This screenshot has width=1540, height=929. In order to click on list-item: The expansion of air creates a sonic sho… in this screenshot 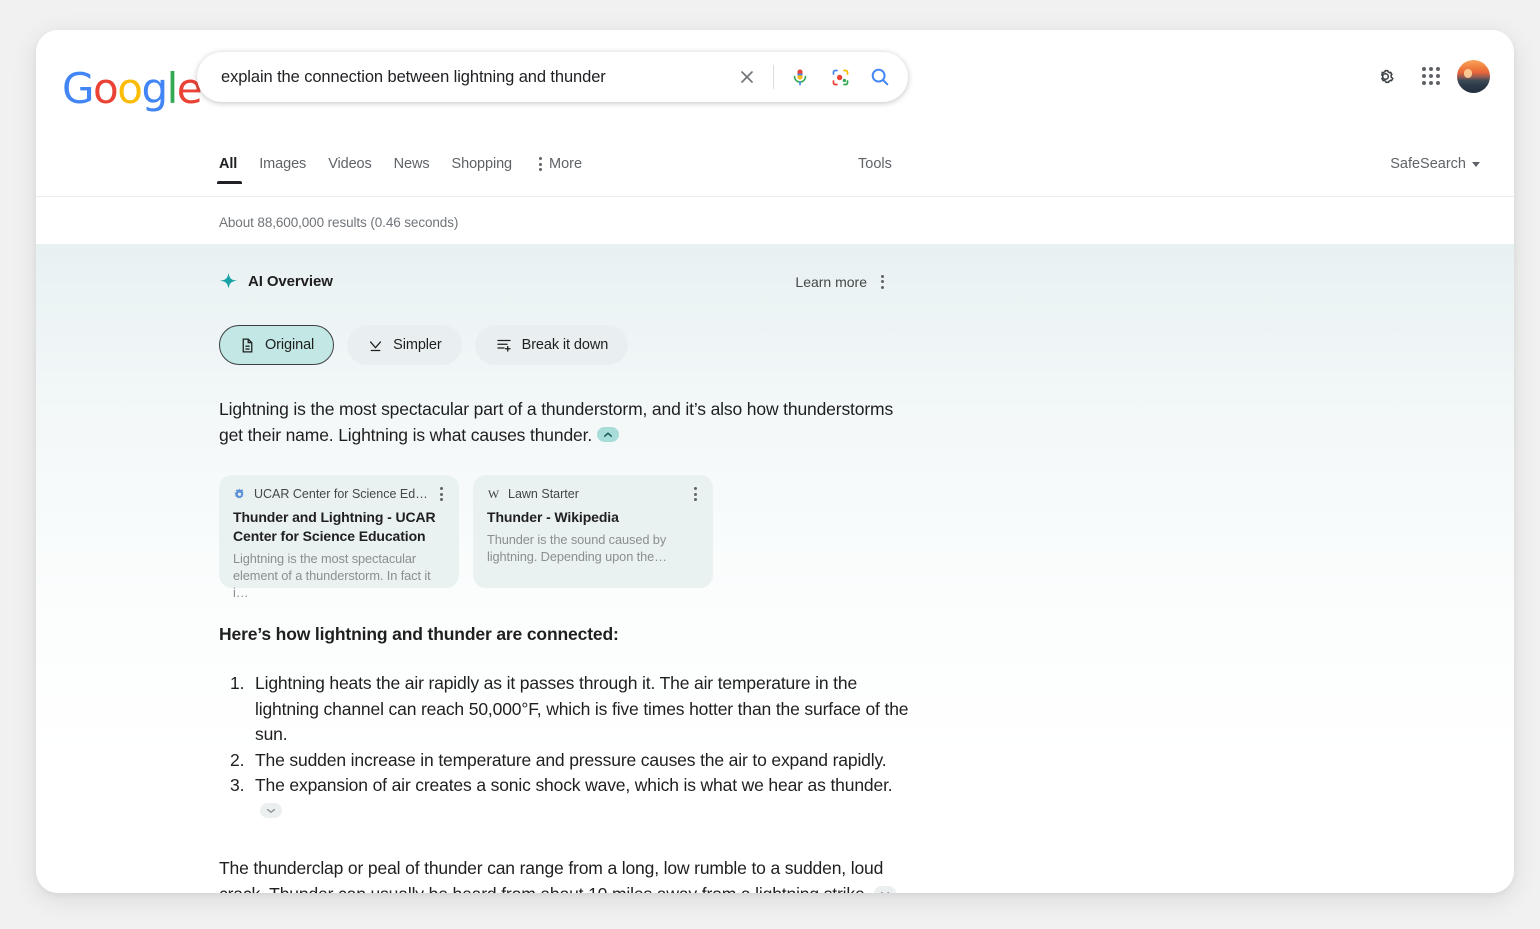, I will do `click(584, 798)`.